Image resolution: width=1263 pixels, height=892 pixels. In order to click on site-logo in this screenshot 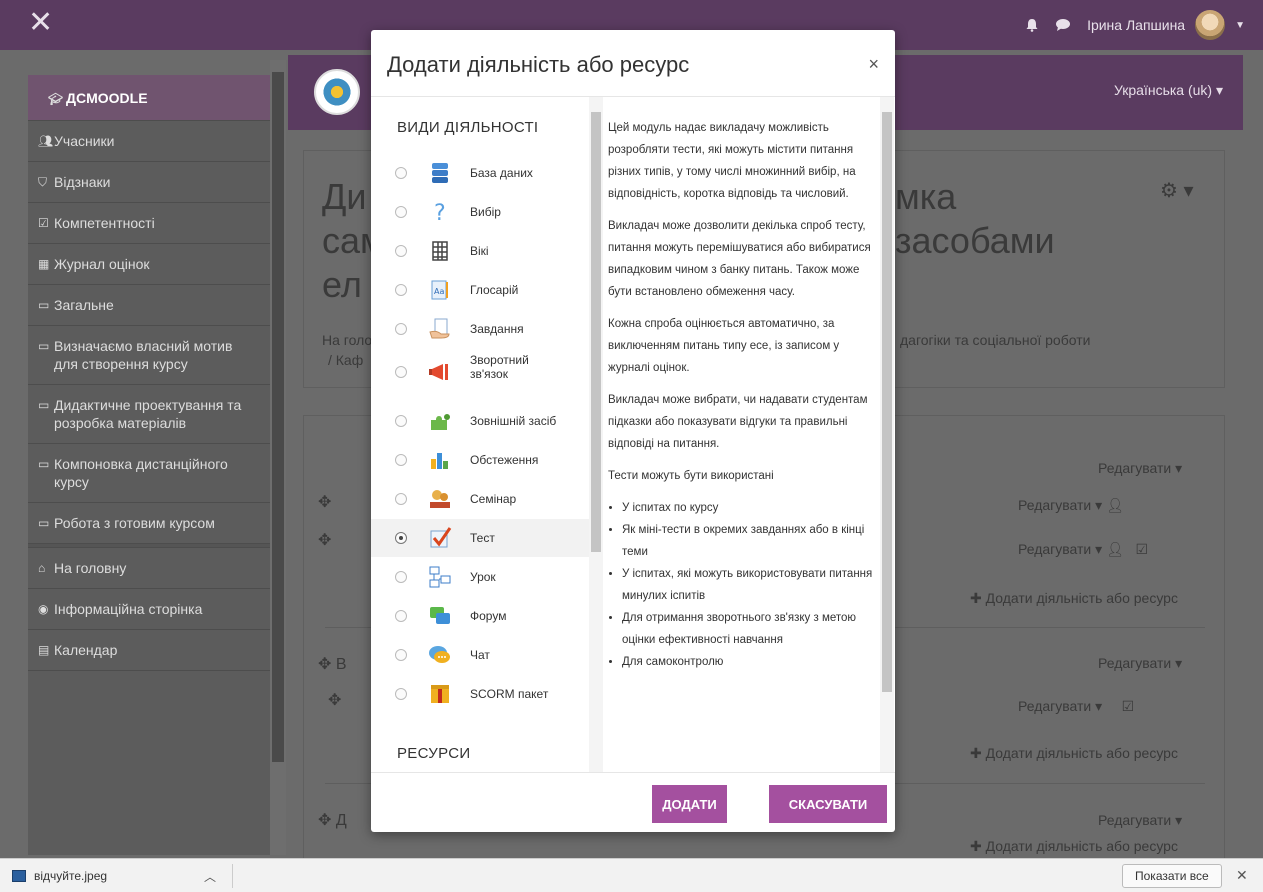, I will do `click(337, 92)`.